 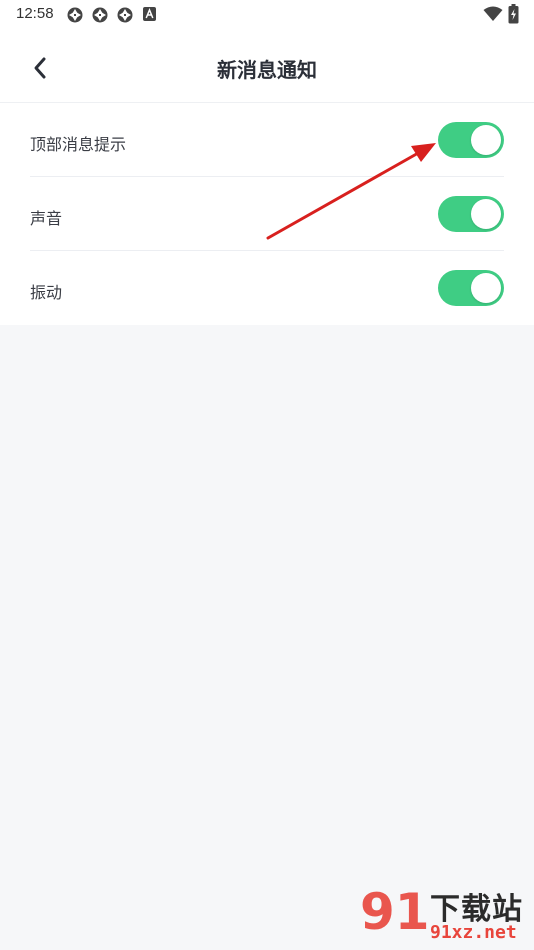 What do you see at coordinates (267, 140) in the screenshot?
I see `setting-row-top-message: 顶部消息提示` at bounding box center [267, 140].